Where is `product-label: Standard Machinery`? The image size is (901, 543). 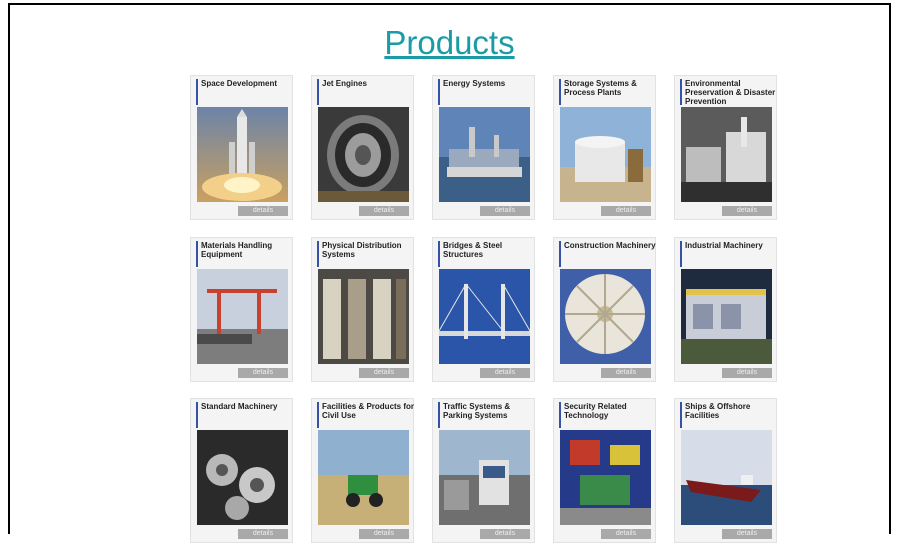
product-label: Standard Machinery is located at coordinates (245, 415).